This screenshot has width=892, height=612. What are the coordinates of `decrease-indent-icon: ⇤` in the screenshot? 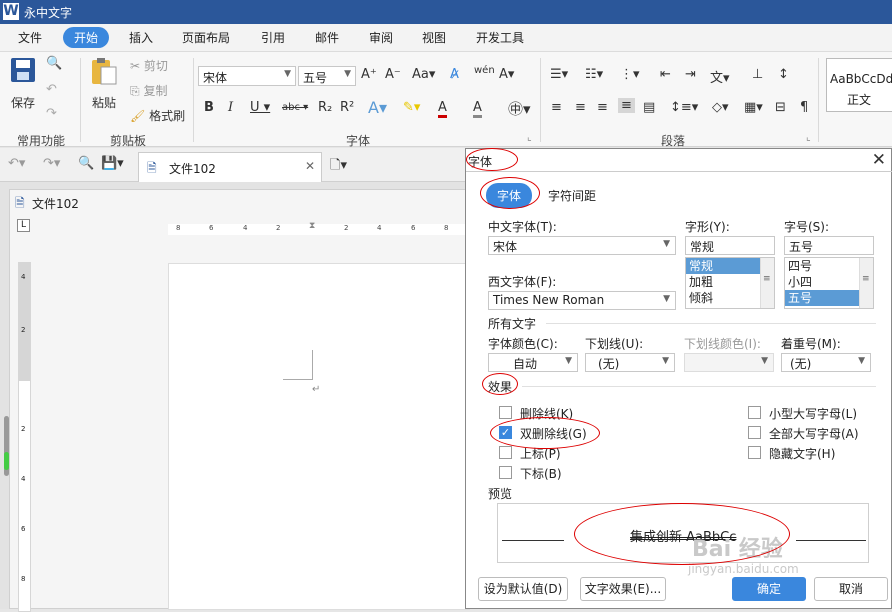 It's located at (665, 74).